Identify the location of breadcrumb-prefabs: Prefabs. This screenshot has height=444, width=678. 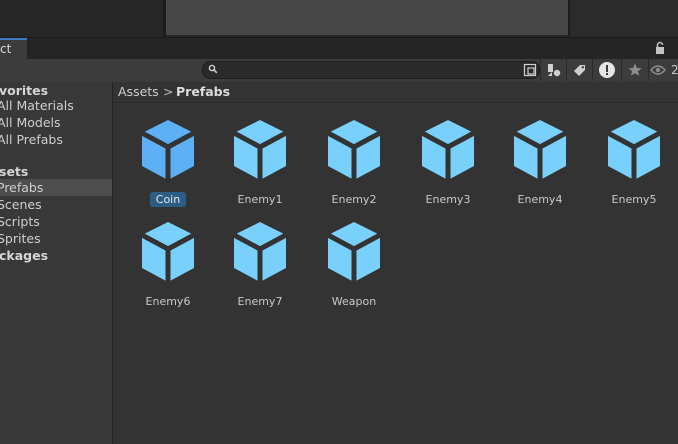
(203, 91).